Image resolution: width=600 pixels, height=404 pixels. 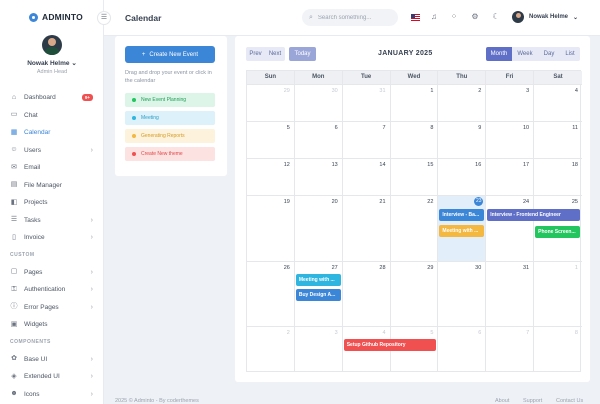 What do you see at coordinates (352, 17) in the screenshot?
I see `search-input` at bounding box center [352, 17].